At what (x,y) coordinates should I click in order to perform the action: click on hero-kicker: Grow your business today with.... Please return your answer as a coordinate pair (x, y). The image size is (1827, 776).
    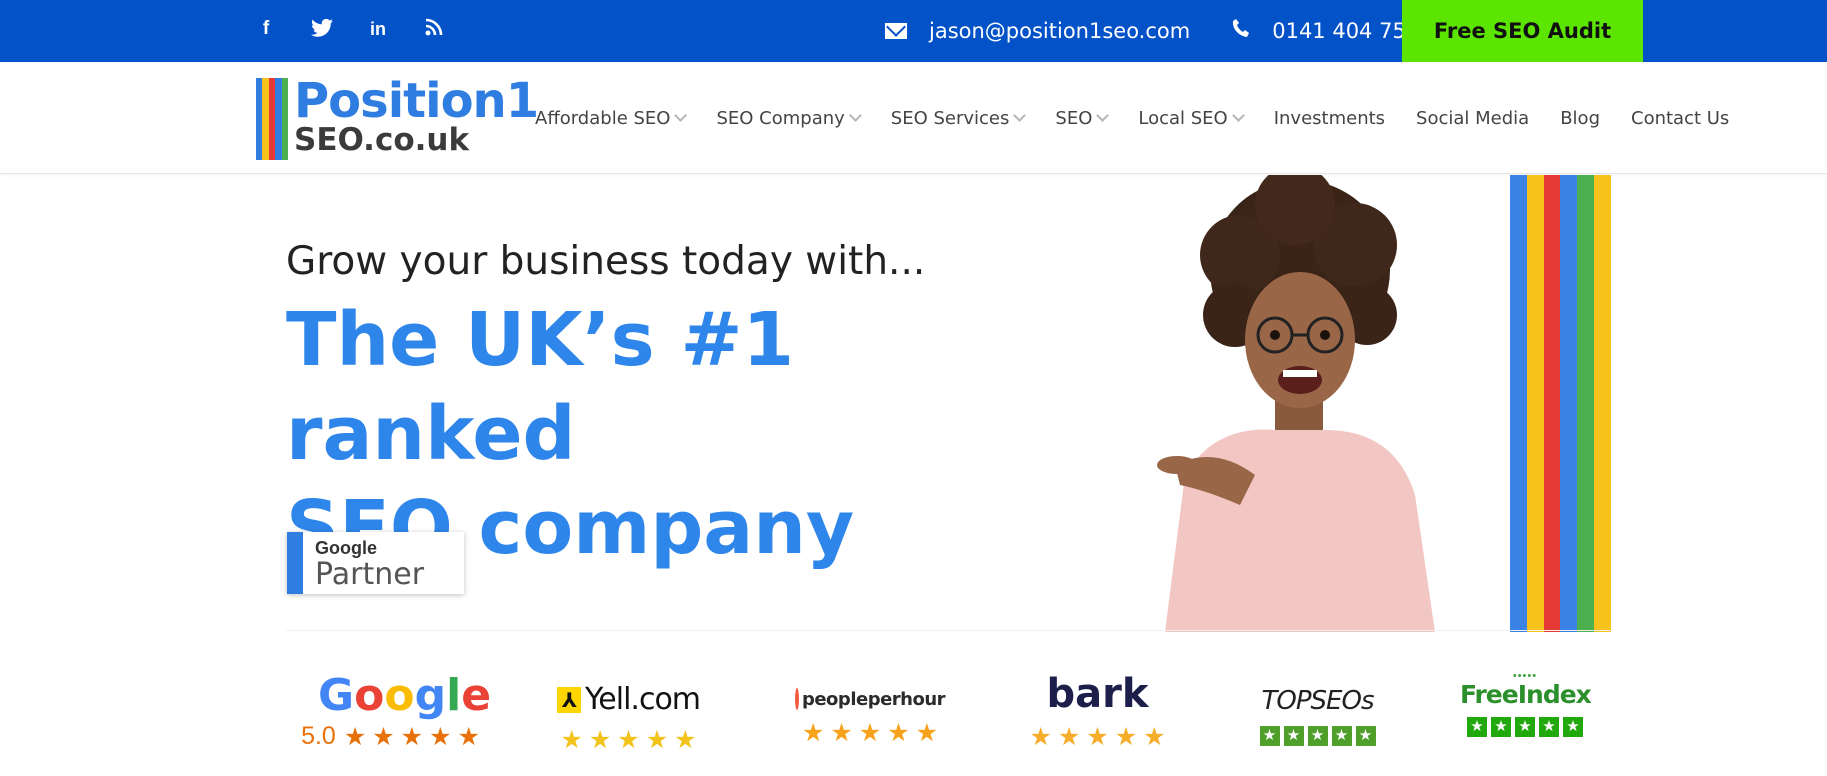
    Looking at the image, I should click on (606, 261).